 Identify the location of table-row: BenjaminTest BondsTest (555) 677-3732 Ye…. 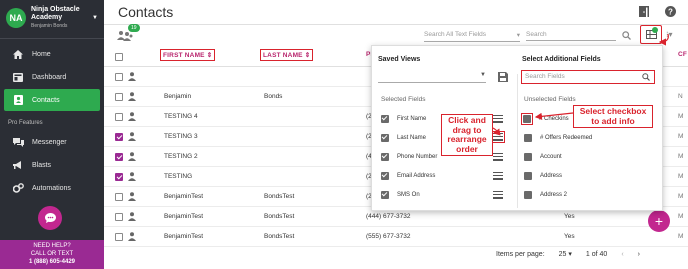
(396, 237).